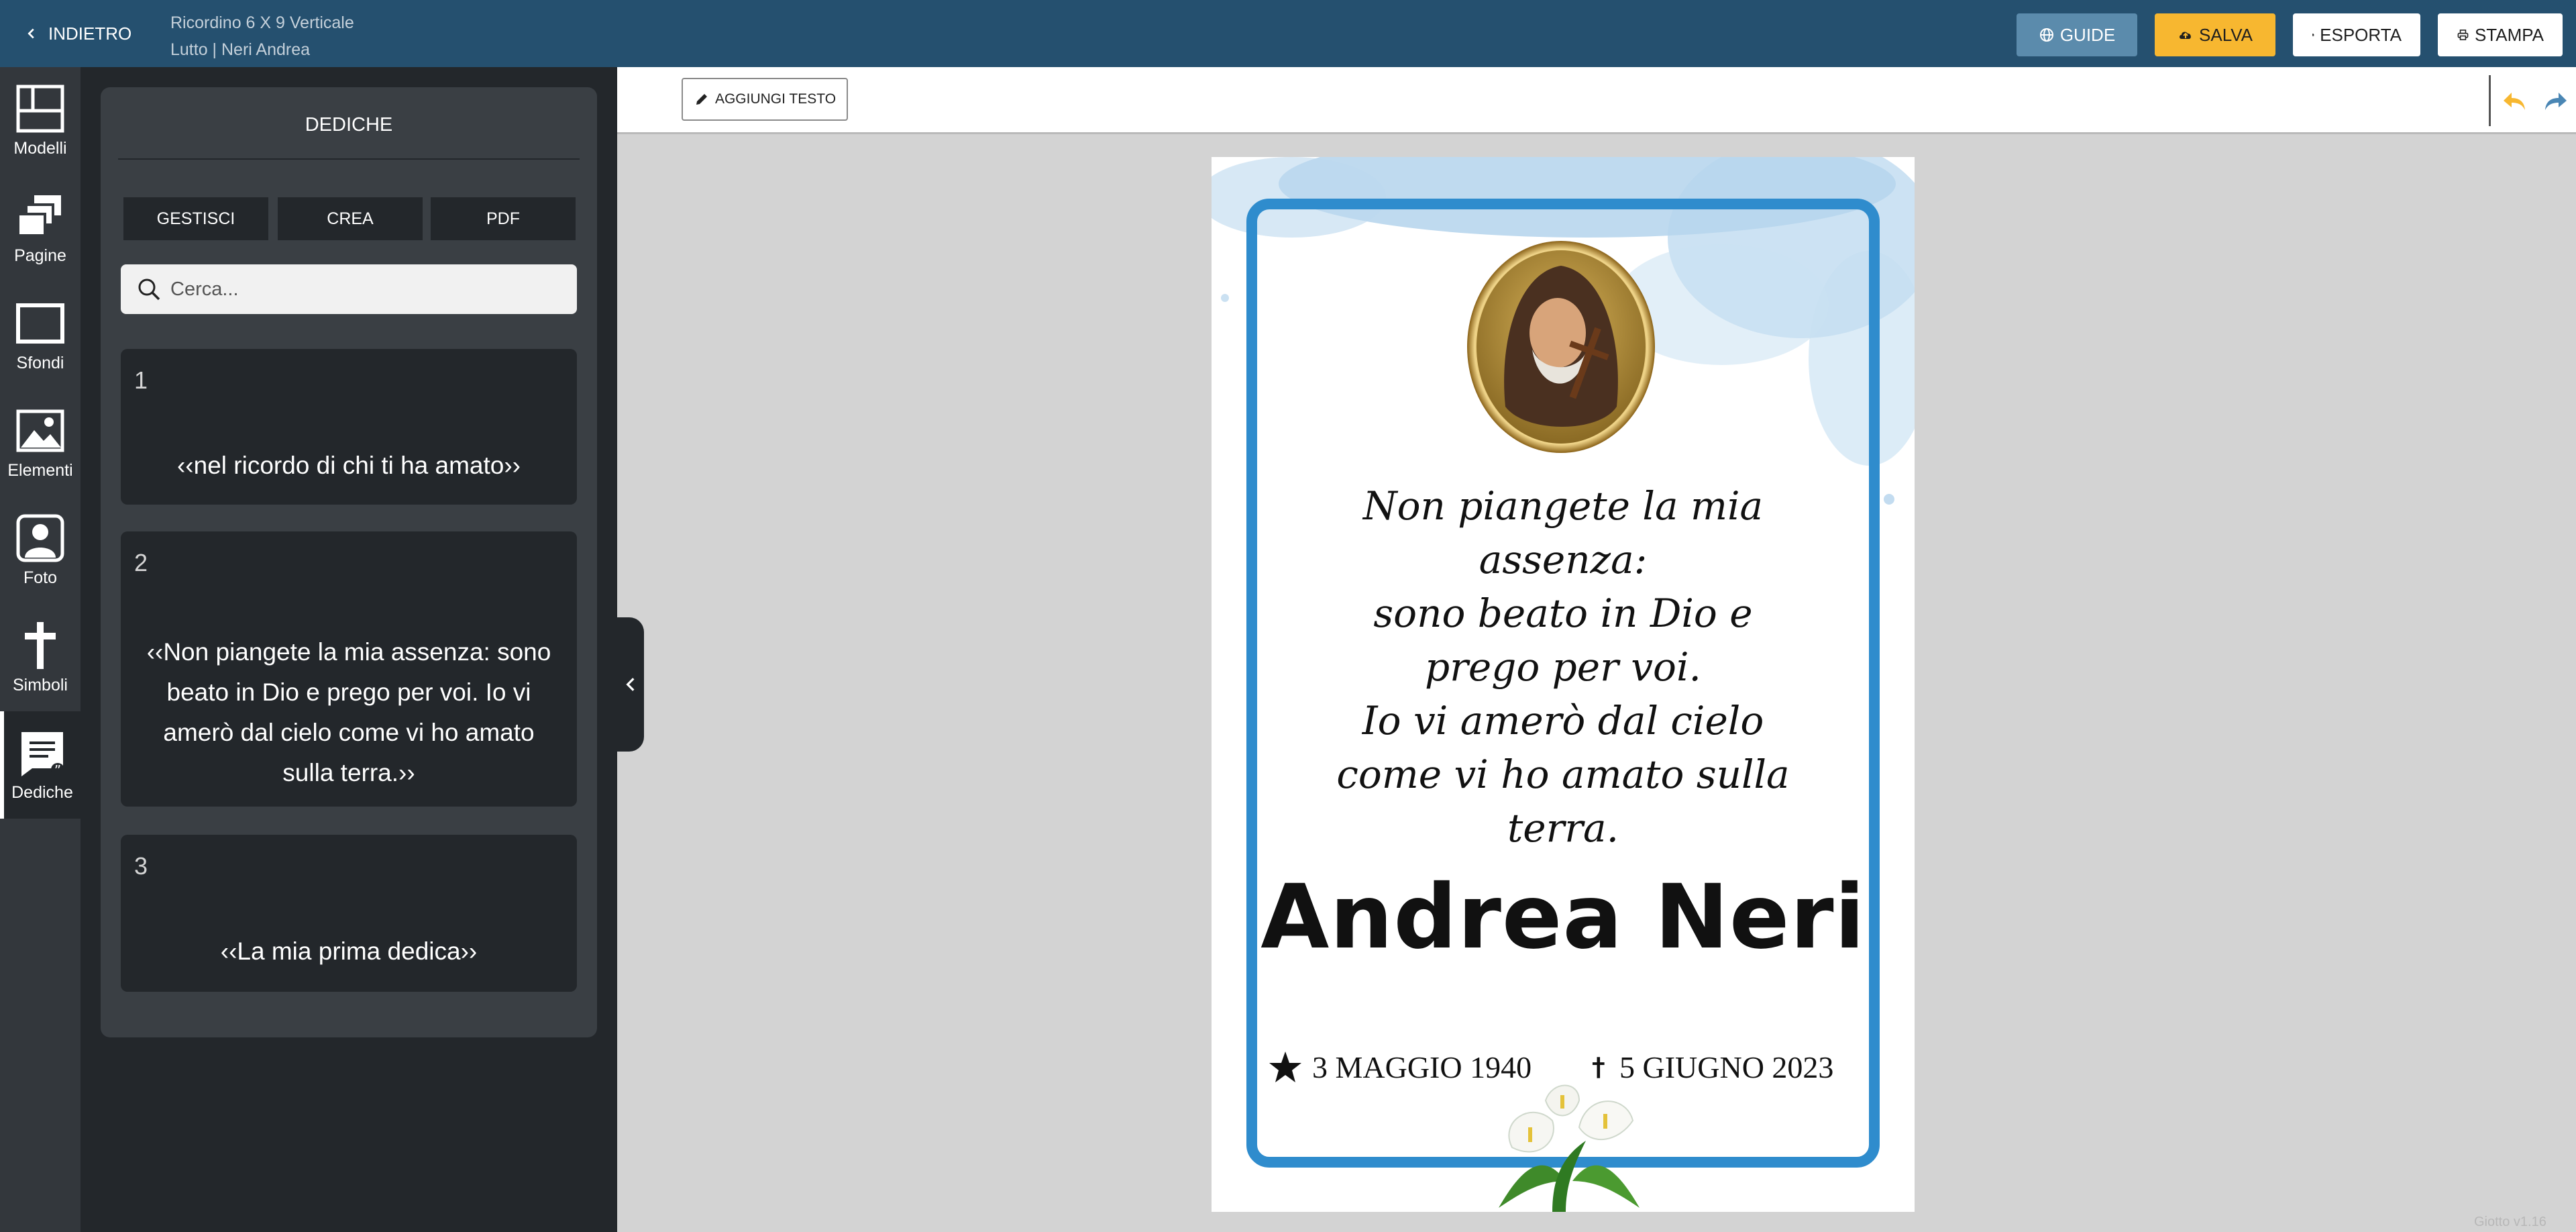  What do you see at coordinates (364, 289) in the screenshot?
I see `search-input` at bounding box center [364, 289].